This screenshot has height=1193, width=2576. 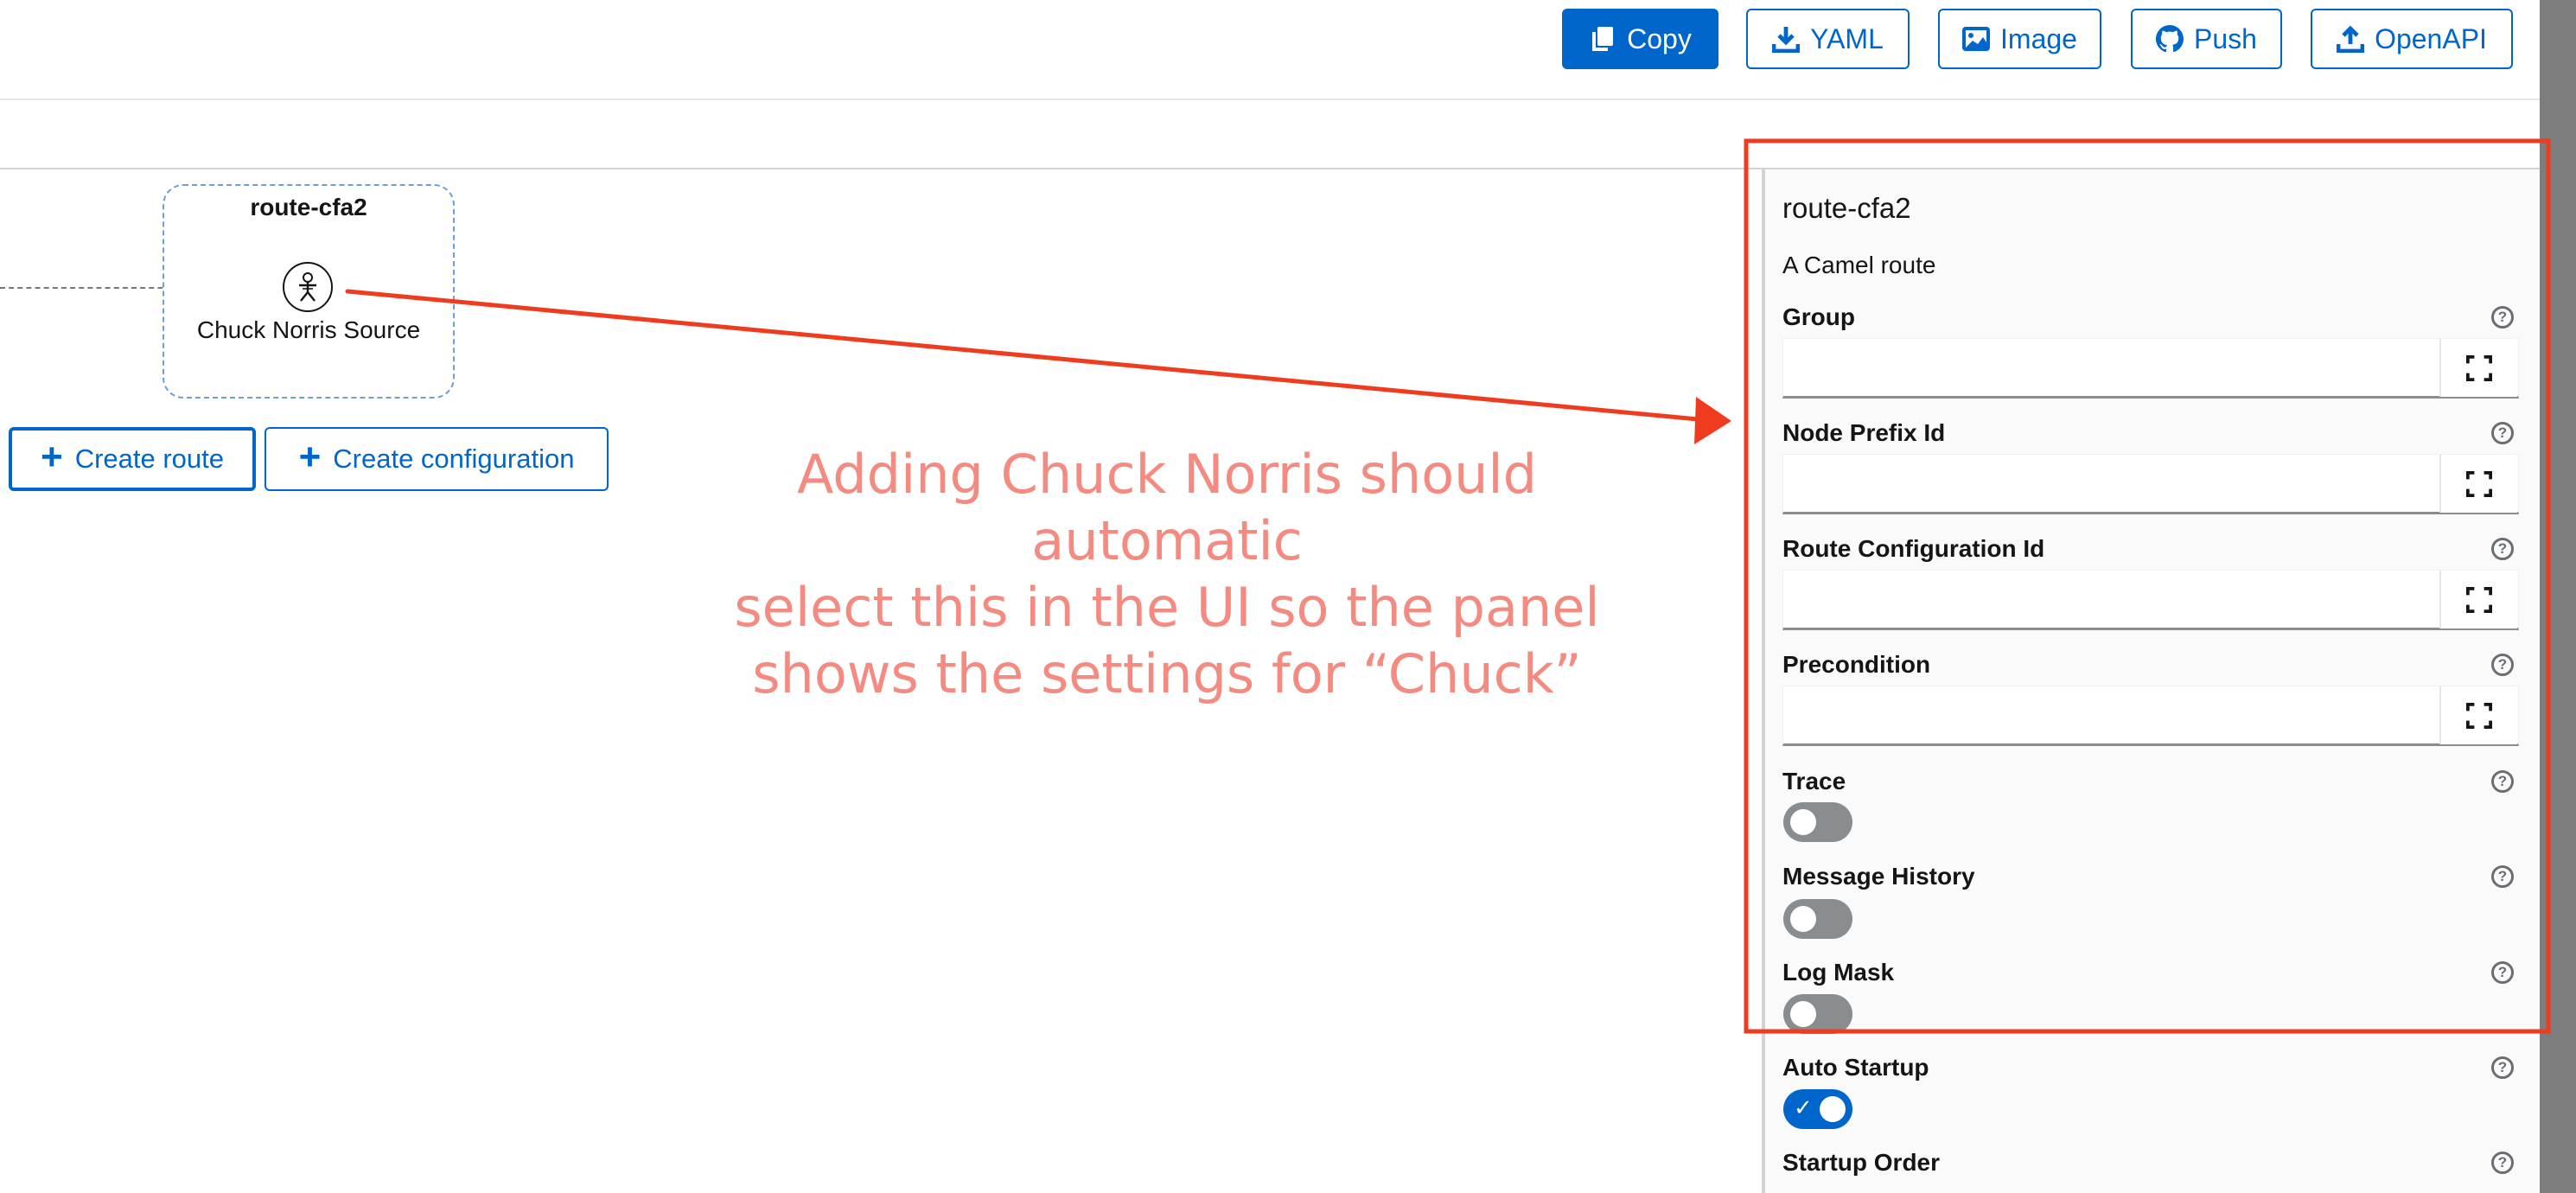 What do you see at coordinates (1814, 781) in the screenshot?
I see `trace-label: Trace` at bounding box center [1814, 781].